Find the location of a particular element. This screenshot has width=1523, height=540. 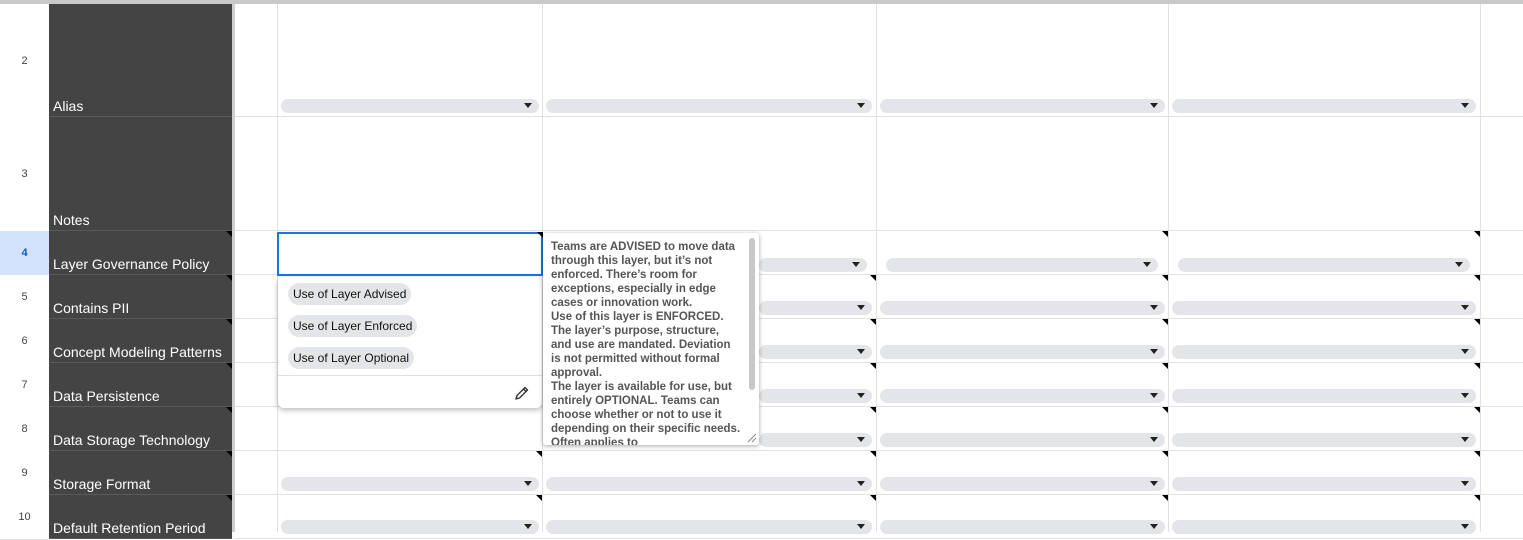

row-number: 10 is located at coordinates (24, 517).